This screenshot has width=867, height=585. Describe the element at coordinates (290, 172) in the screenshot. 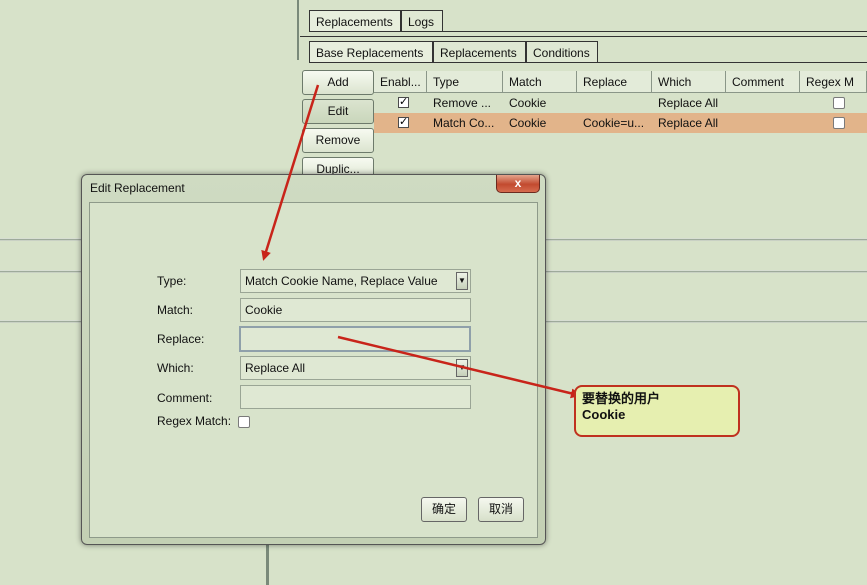

I see `arrow-add-to-type` at that location.